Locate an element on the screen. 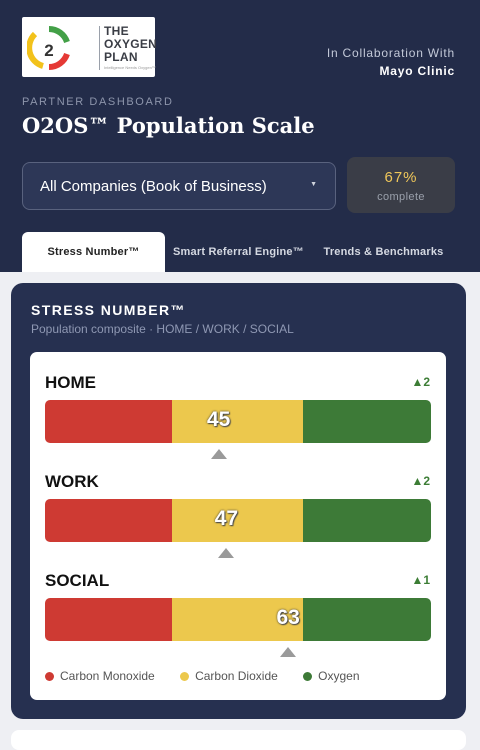 The height and width of the screenshot is (750, 480). row-label: WORK is located at coordinates (72, 481).